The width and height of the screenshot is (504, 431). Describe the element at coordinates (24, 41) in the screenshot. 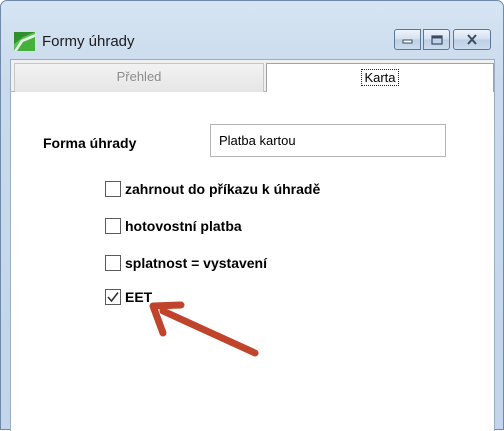

I see `app-icon` at that location.